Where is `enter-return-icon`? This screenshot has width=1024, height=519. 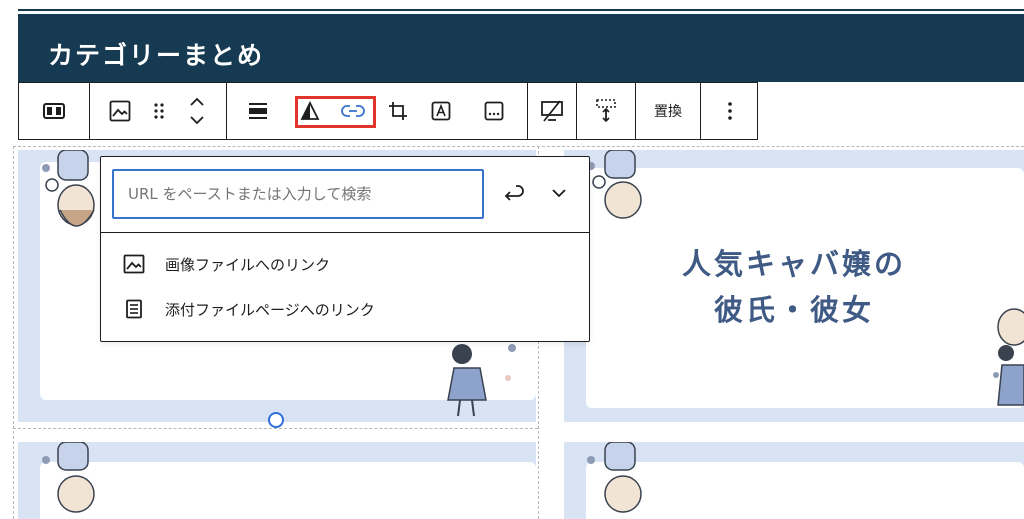
enter-return-icon is located at coordinates (514, 193).